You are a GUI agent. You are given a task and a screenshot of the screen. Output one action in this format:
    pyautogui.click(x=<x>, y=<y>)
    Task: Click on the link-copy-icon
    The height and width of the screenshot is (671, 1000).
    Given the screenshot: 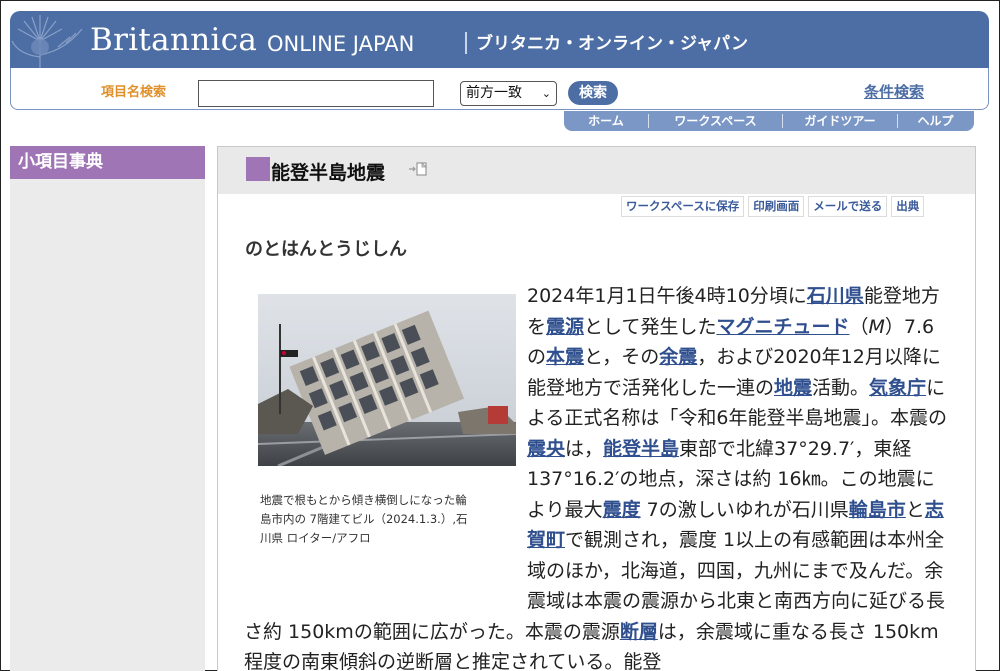 What is the action you would take?
    pyautogui.click(x=418, y=169)
    